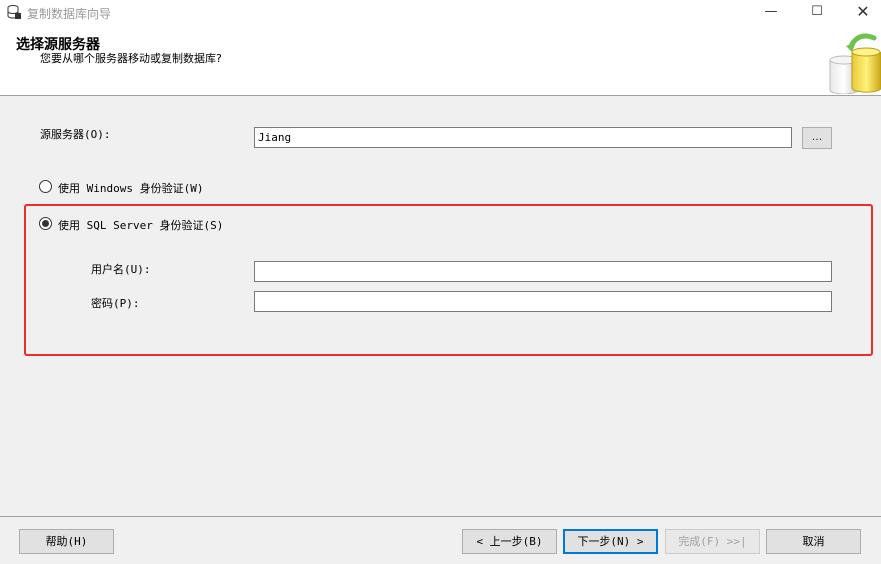 This screenshot has height=564, width=881. I want to click on source-server-label: 源服务器(O):, so click(75, 134).